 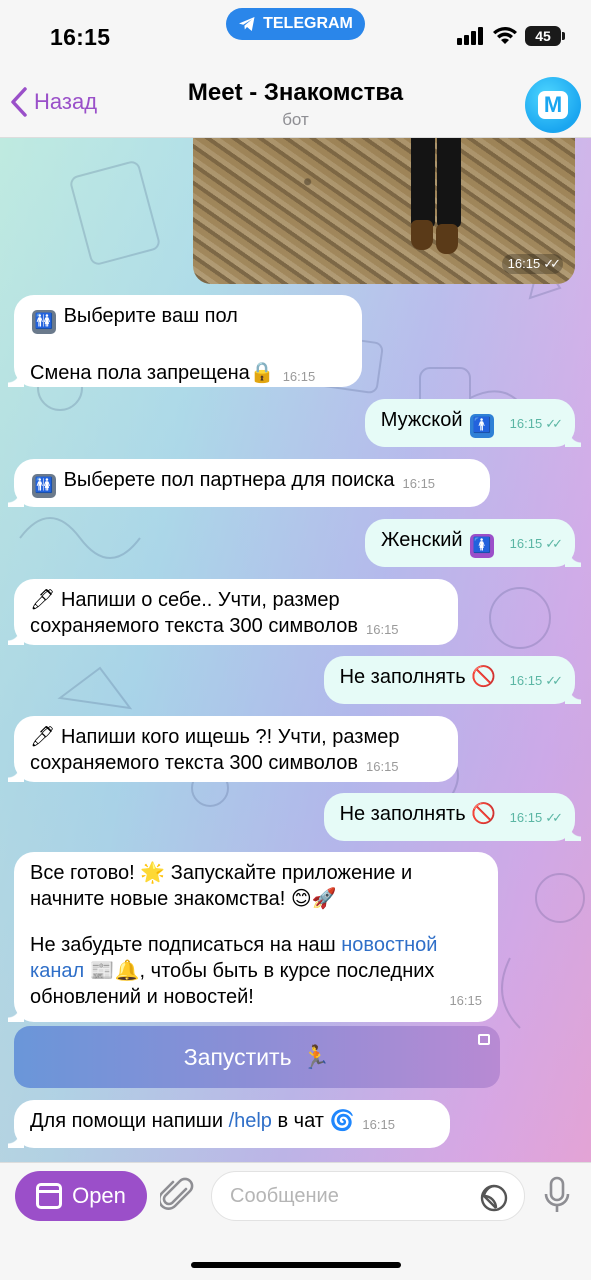 What do you see at coordinates (126, 1121) in the screenshot?
I see `message-text: Для помощи напиши` at bounding box center [126, 1121].